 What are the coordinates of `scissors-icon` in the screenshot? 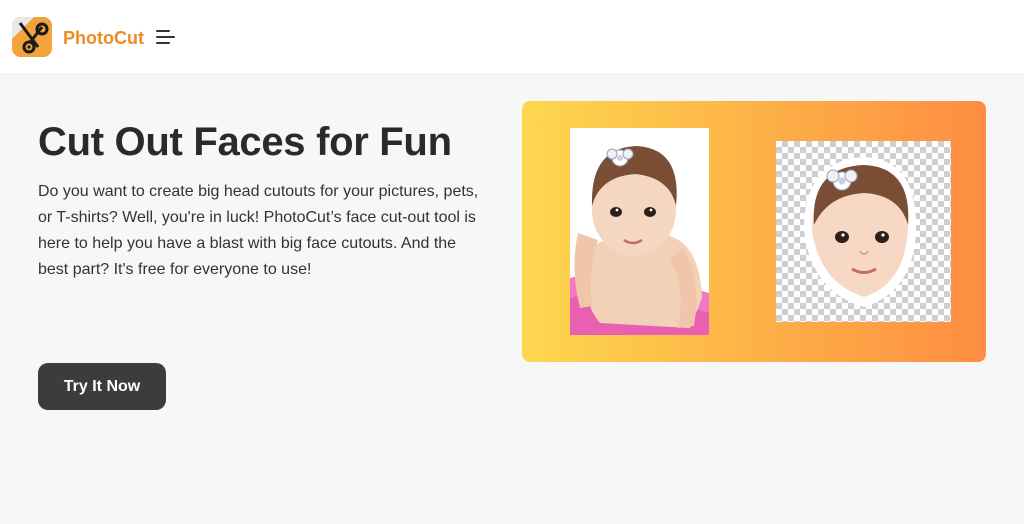 It's located at (32, 37).